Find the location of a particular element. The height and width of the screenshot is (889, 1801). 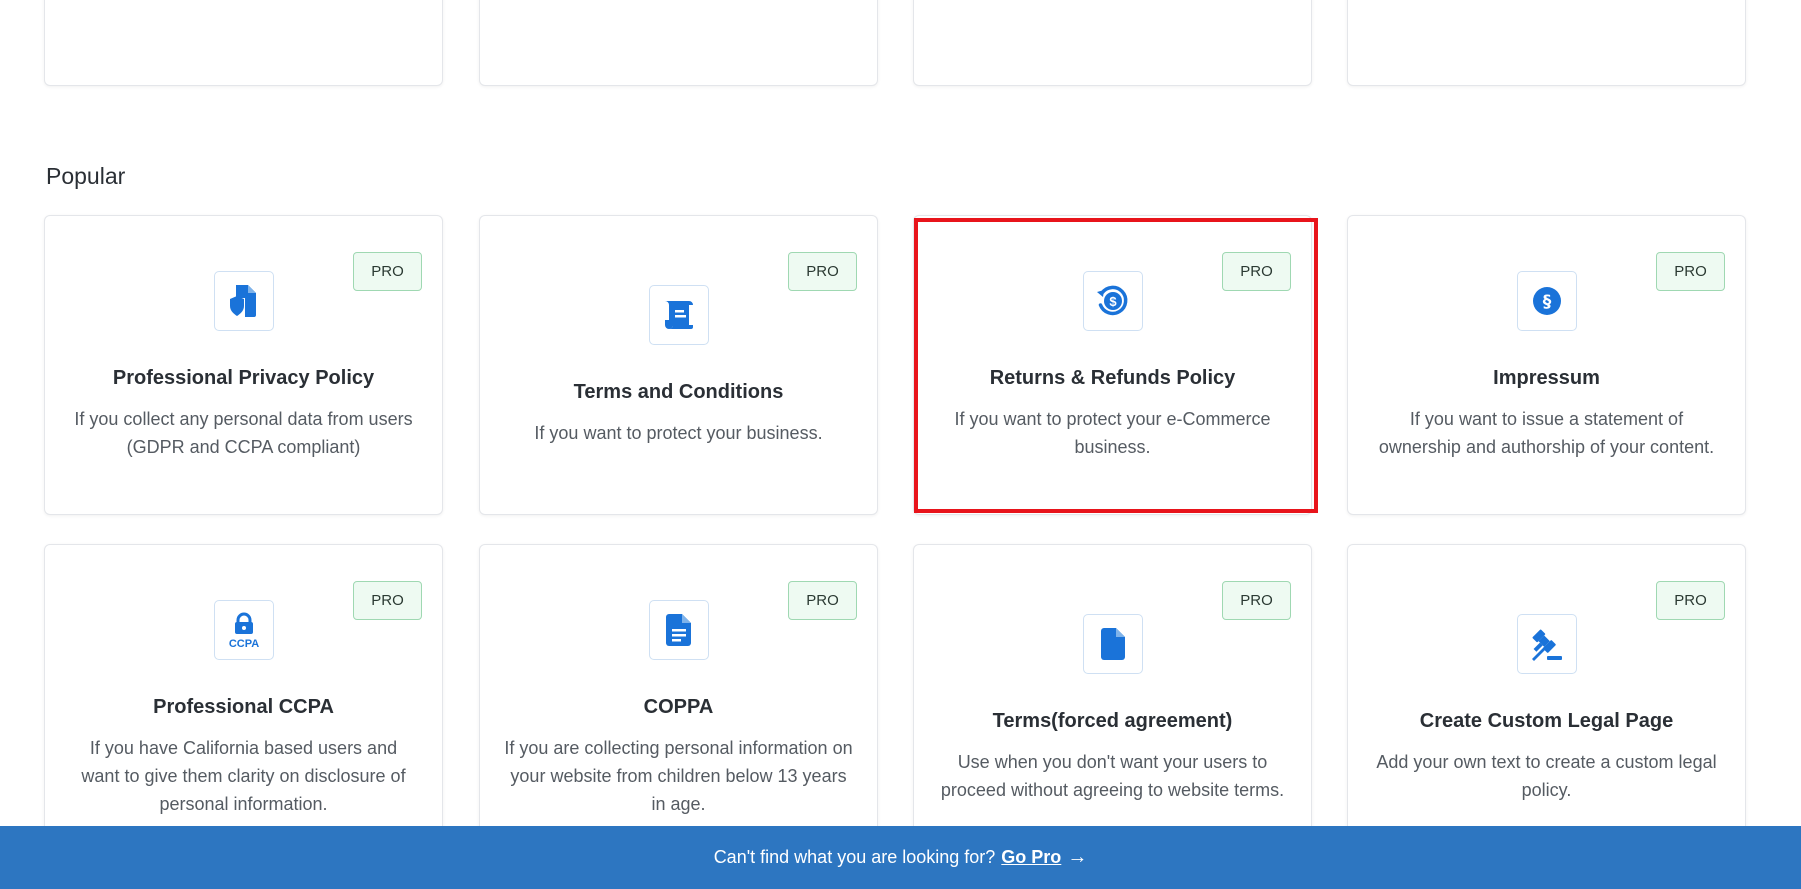

card-title: Terms(forced agreement) is located at coordinates (1112, 721).